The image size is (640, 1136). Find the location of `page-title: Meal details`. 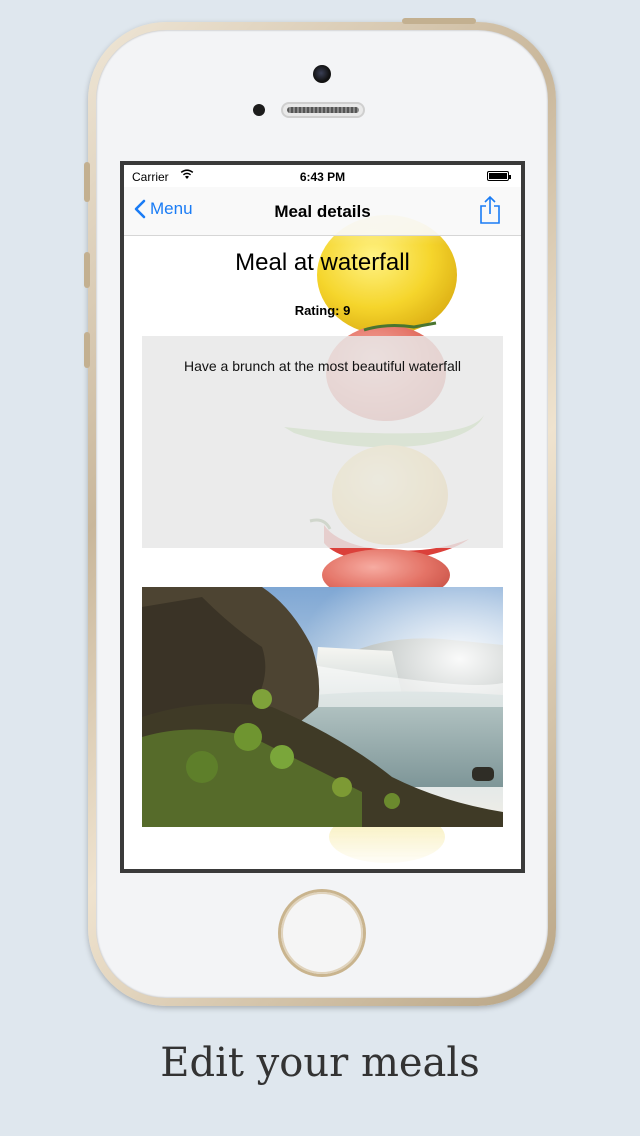

page-title: Meal details is located at coordinates (322, 211).